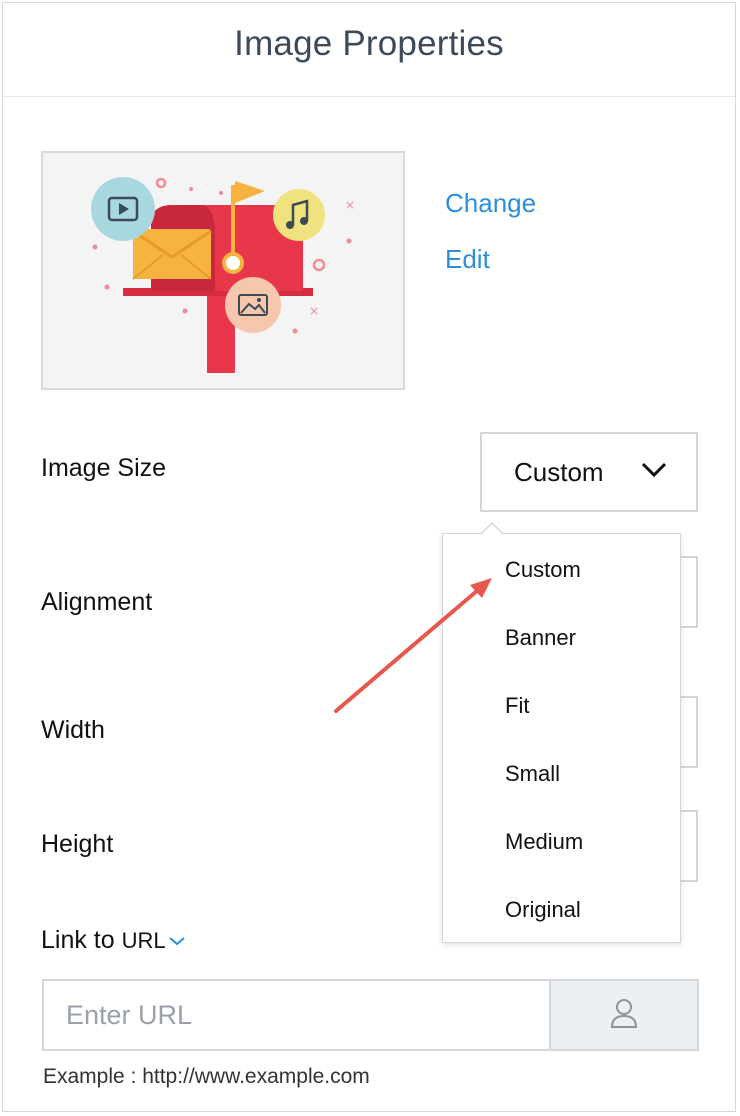  What do you see at coordinates (297, 1015) in the screenshot?
I see `url-input` at bounding box center [297, 1015].